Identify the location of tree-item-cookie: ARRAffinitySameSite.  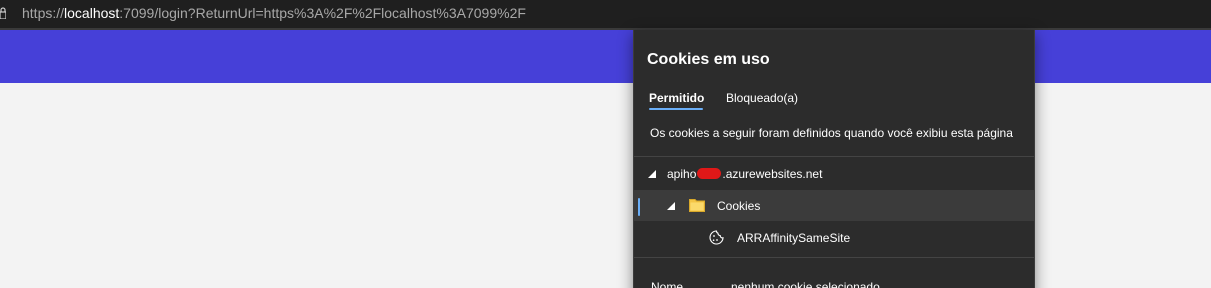
(834, 237).